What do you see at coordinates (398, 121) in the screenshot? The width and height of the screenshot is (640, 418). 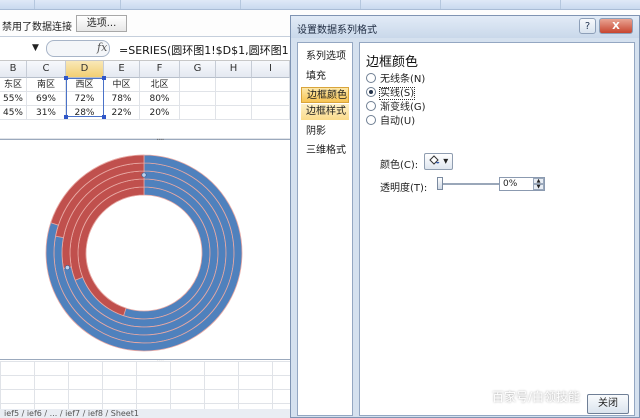 I see `radio-label: 自动(U)` at bounding box center [398, 121].